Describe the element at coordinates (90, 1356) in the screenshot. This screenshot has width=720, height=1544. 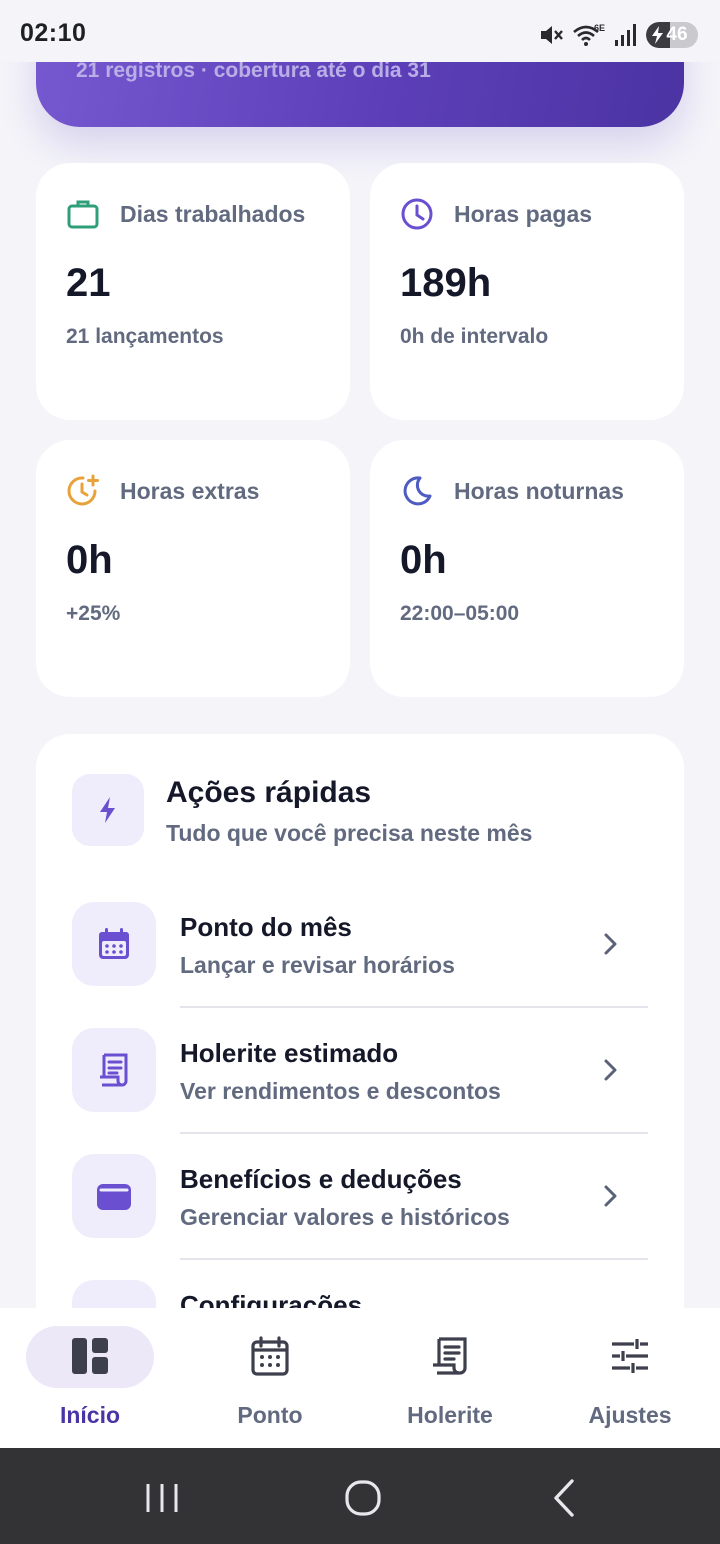
I see `dashboard-icon` at that location.